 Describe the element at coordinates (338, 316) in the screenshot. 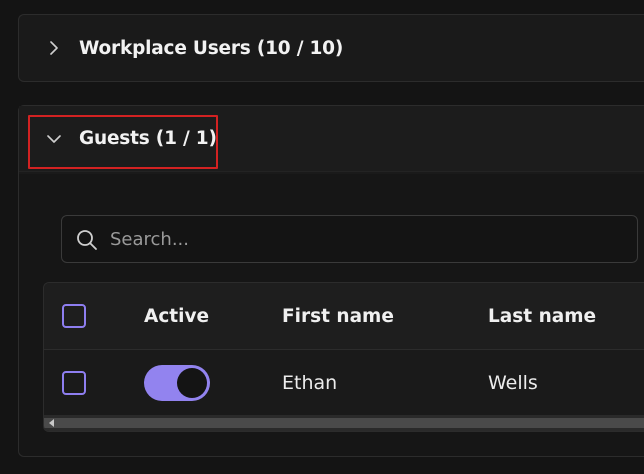

I see `column-header-first-name: First name` at that location.